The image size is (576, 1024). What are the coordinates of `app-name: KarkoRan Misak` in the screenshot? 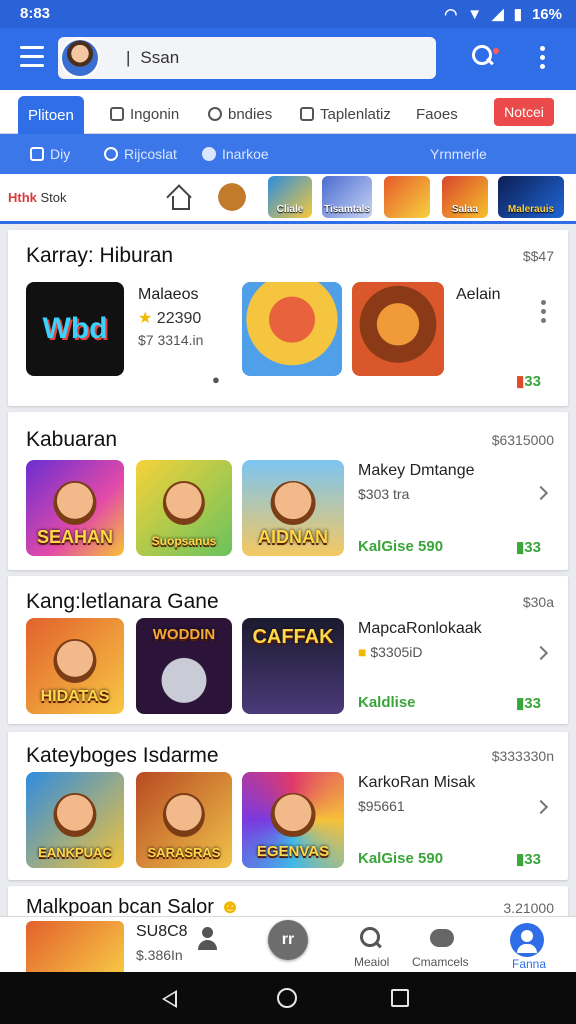 It's located at (416, 783).